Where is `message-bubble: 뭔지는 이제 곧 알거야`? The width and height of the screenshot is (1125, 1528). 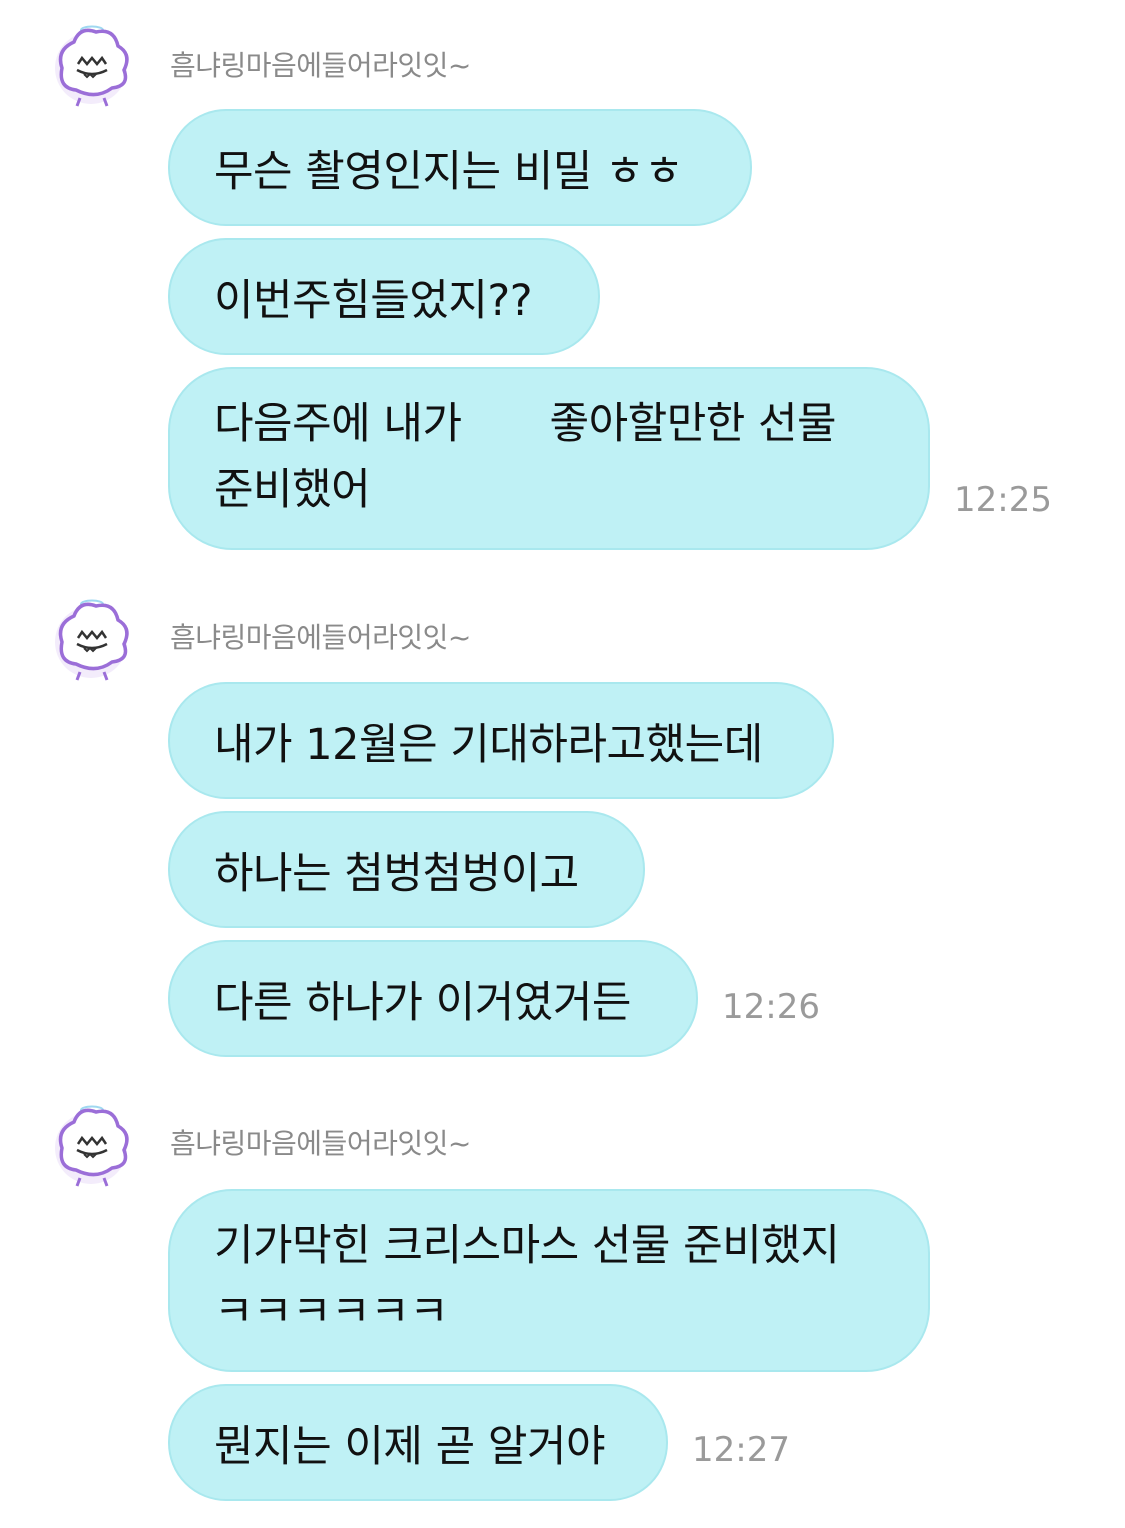 message-bubble: 뭔지는 이제 곧 알거야 is located at coordinates (418, 1442).